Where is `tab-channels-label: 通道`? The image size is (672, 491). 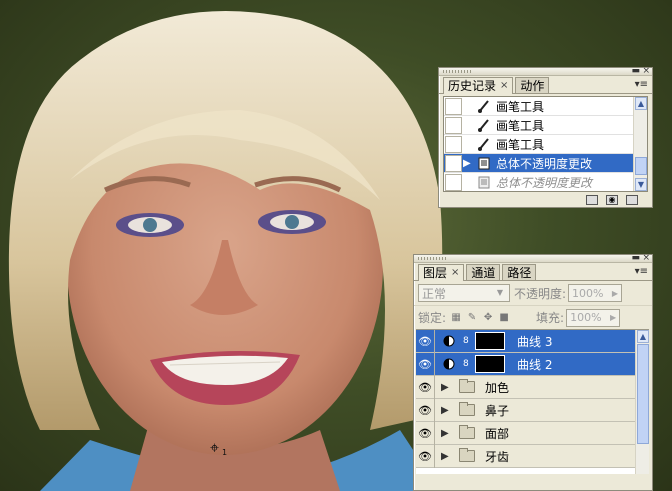 tab-channels-label: 通道 is located at coordinates (483, 272).